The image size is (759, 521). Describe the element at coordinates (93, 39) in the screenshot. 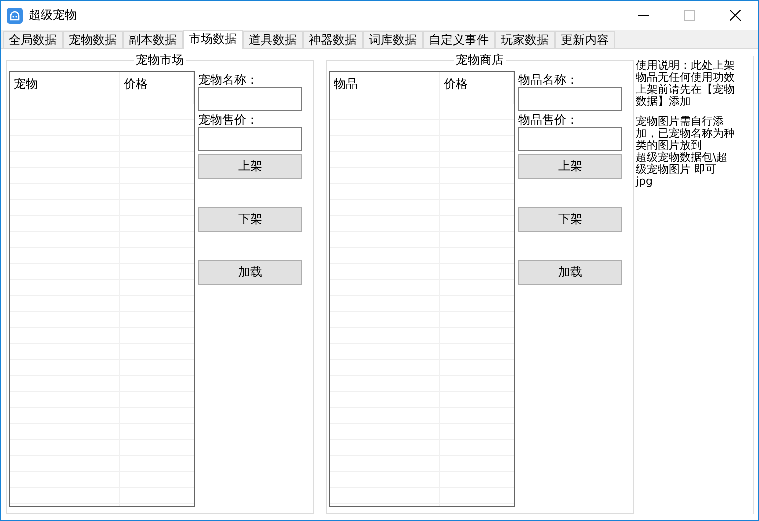

I see `tab: 宠物数据` at that location.